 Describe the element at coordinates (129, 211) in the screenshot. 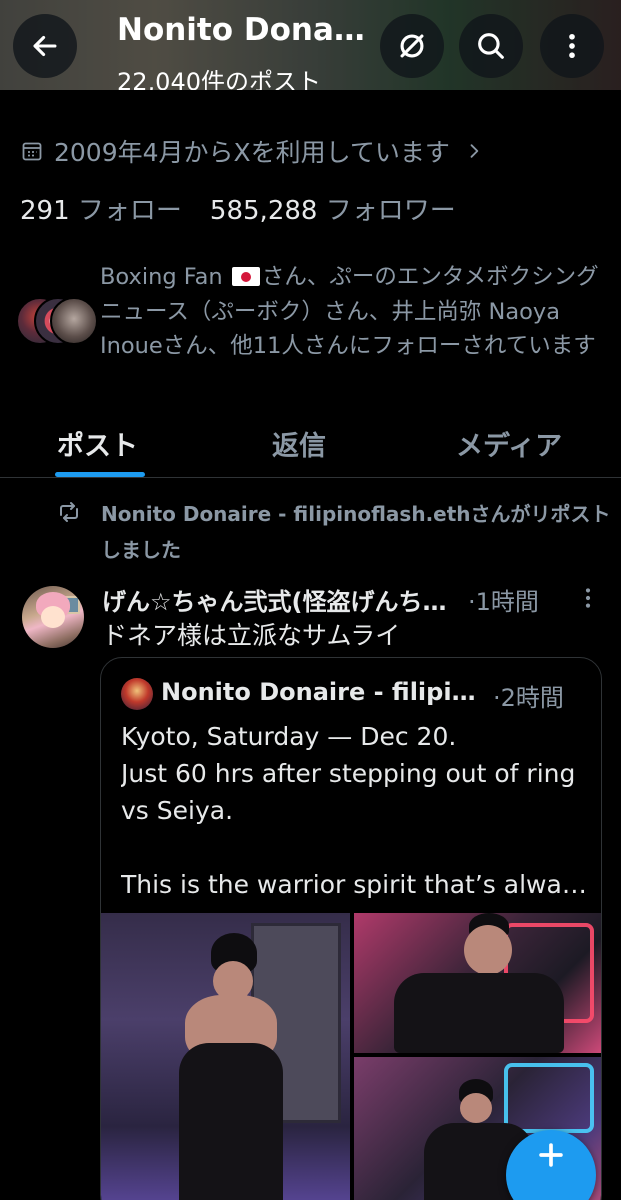

I see `following-label: フォロー` at that location.